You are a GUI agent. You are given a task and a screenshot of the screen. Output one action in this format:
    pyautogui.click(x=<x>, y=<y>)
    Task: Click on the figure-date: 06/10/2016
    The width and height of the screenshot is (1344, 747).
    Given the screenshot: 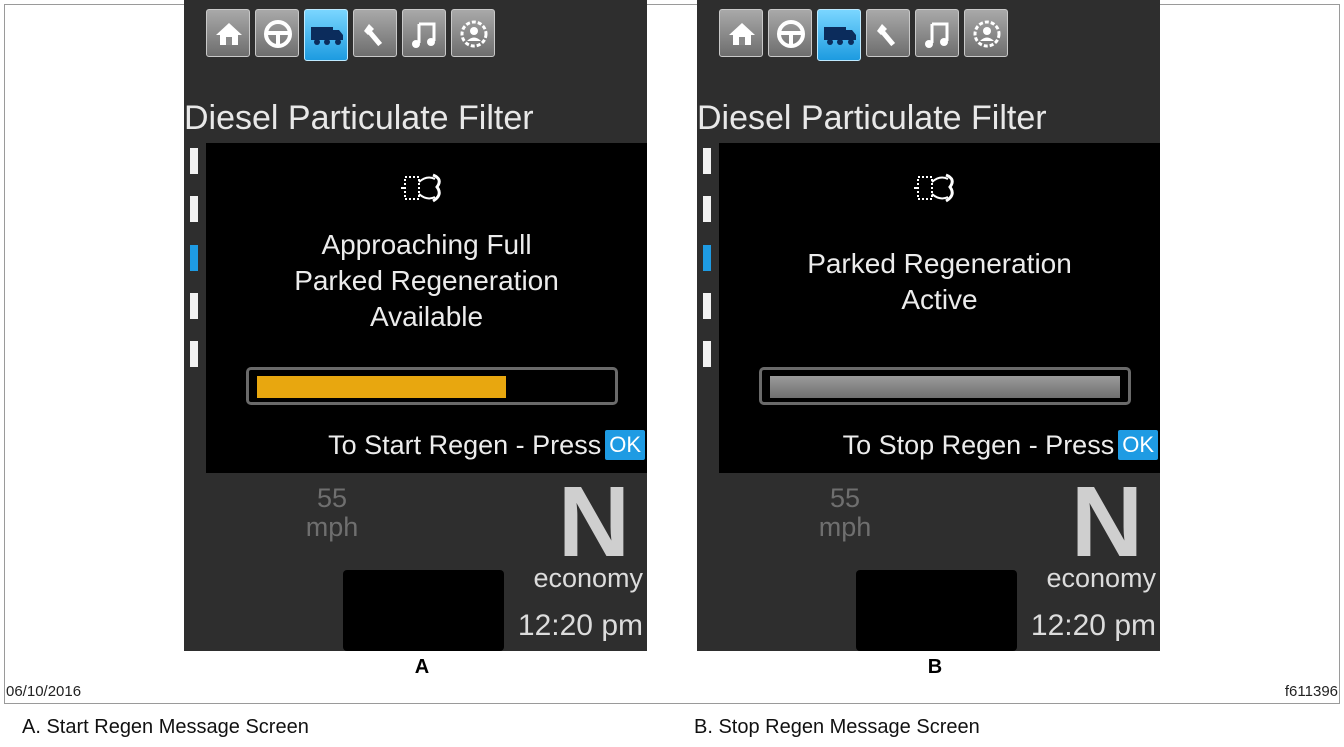 What is the action you would take?
    pyautogui.click(x=44, y=691)
    